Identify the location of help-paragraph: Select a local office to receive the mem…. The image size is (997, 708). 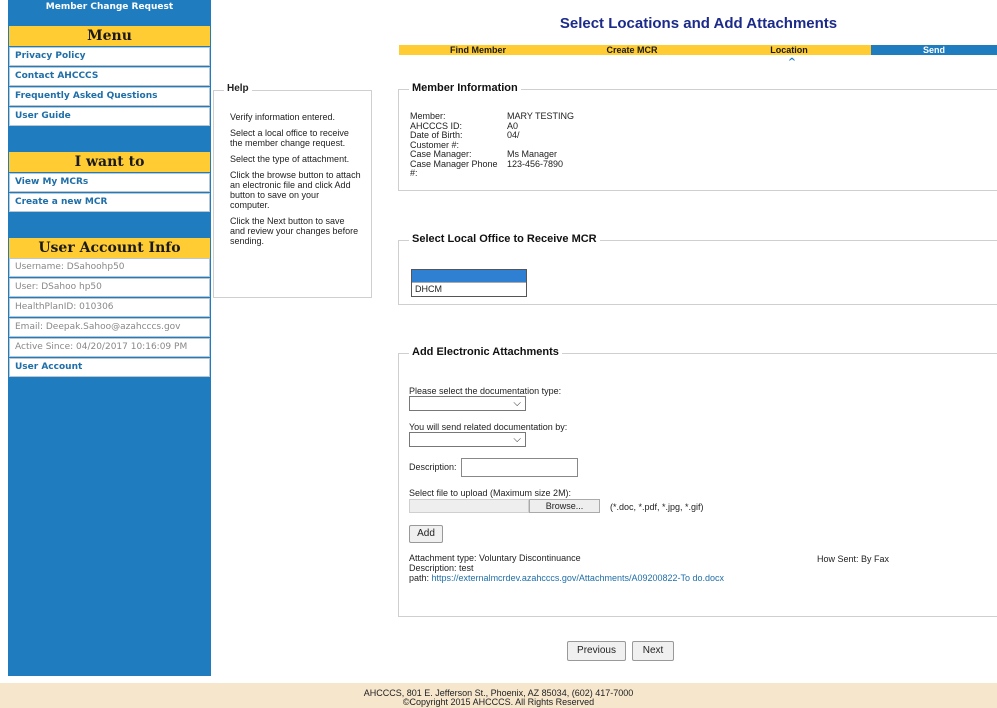
(289, 138).